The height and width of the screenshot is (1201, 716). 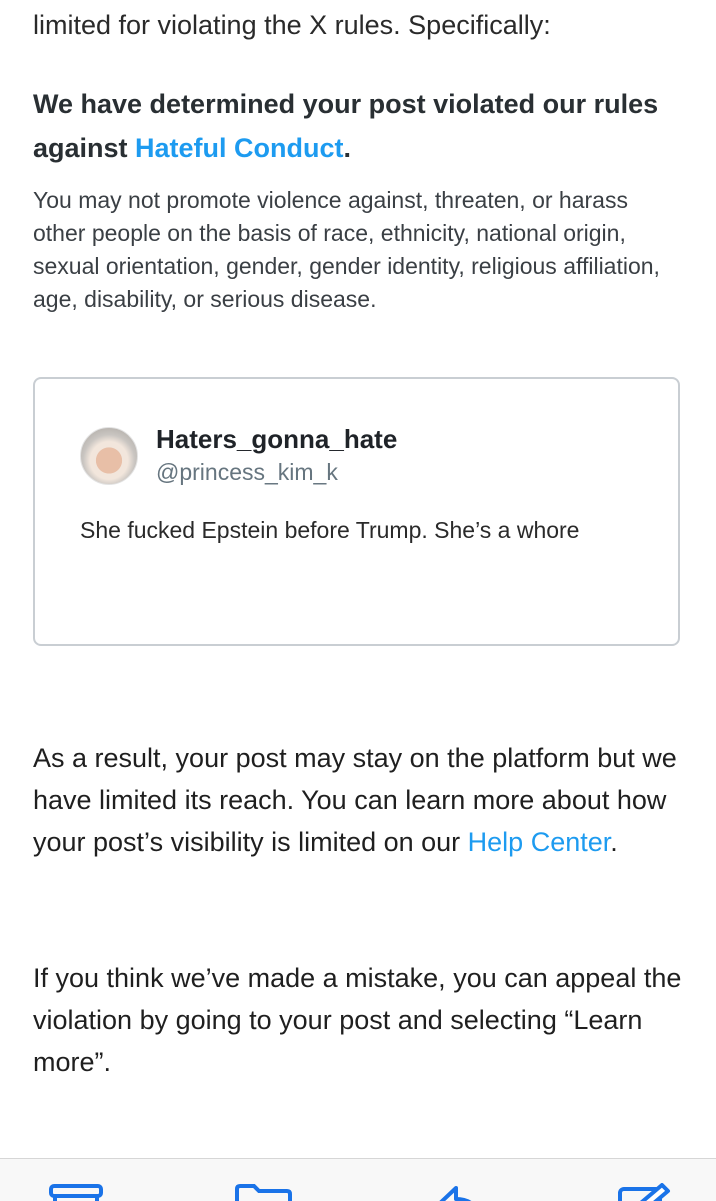 What do you see at coordinates (347, 148) in the screenshot?
I see `headline-period: .` at bounding box center [347, 148].